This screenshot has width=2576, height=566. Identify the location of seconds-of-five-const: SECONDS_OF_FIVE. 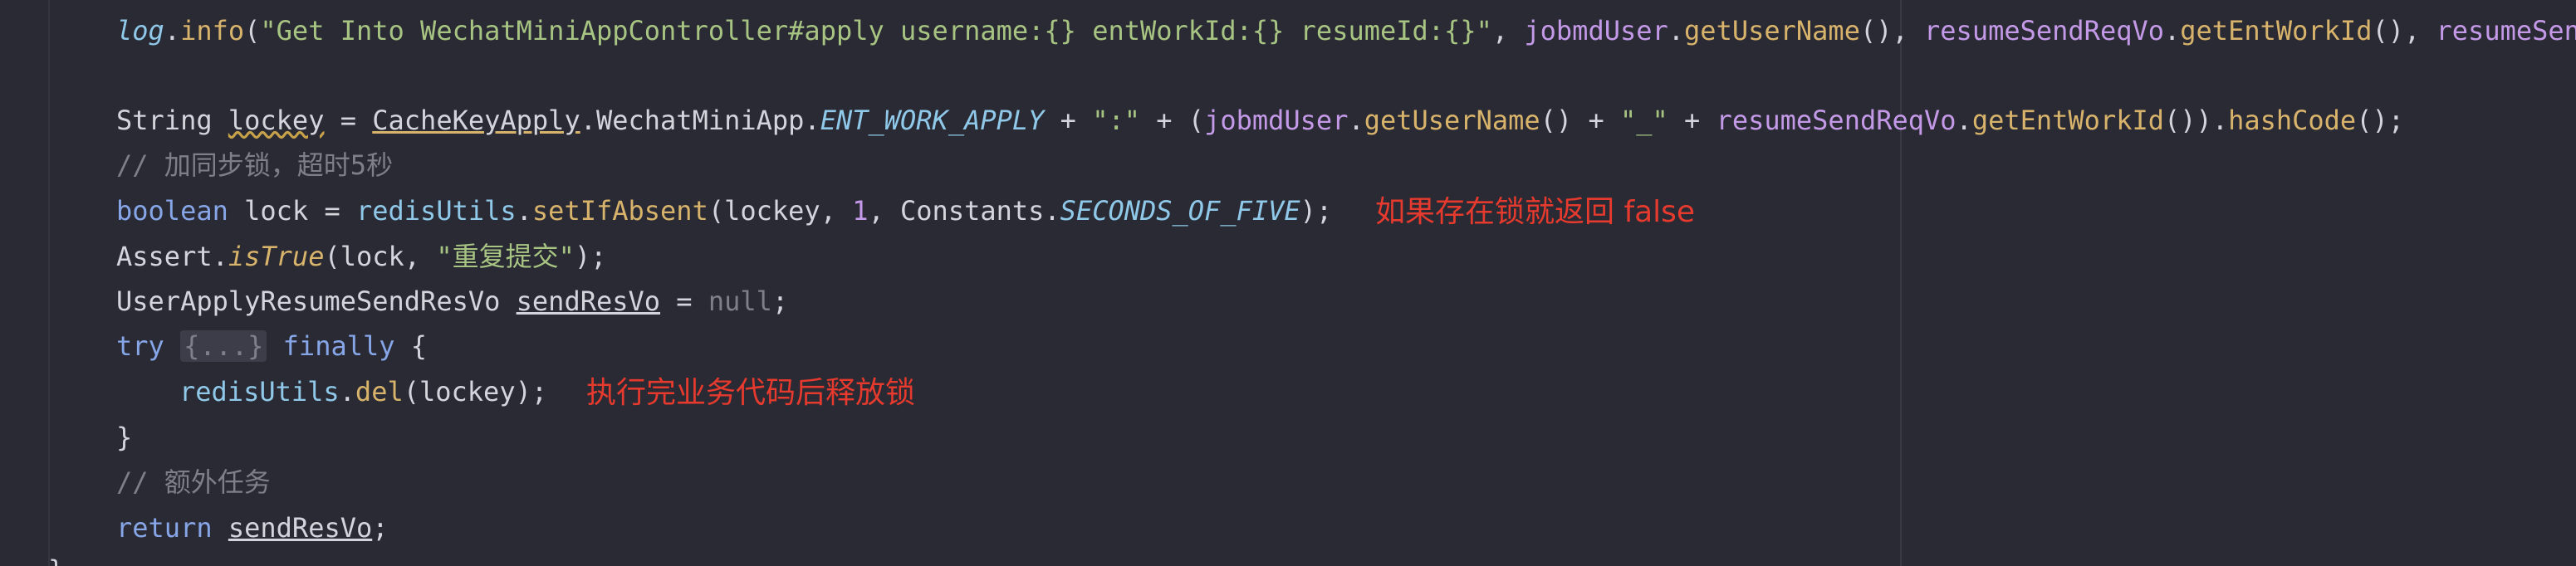
(1180, 211).